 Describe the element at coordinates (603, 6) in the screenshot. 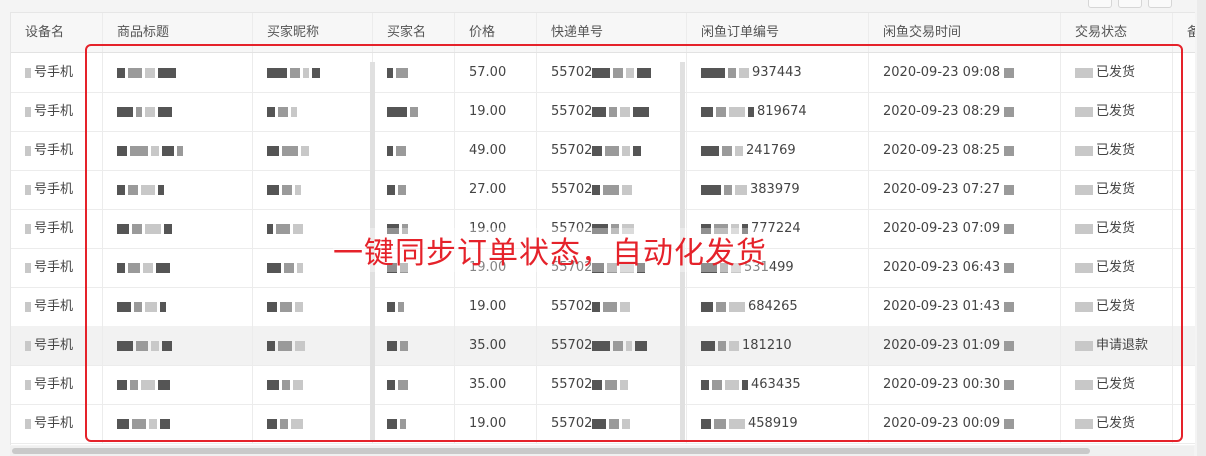

I see `top-toolbar` at that location.